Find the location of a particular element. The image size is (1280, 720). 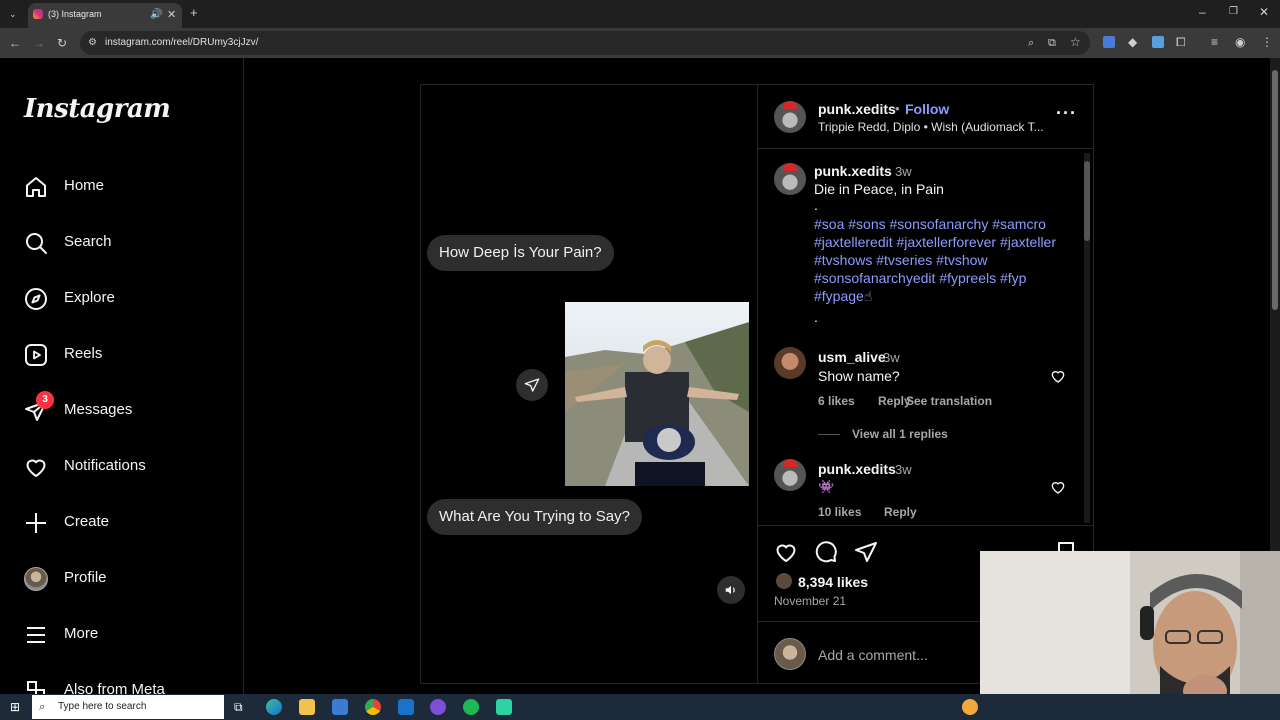

nav-reels: Reels is located at coordinates (122, 355).